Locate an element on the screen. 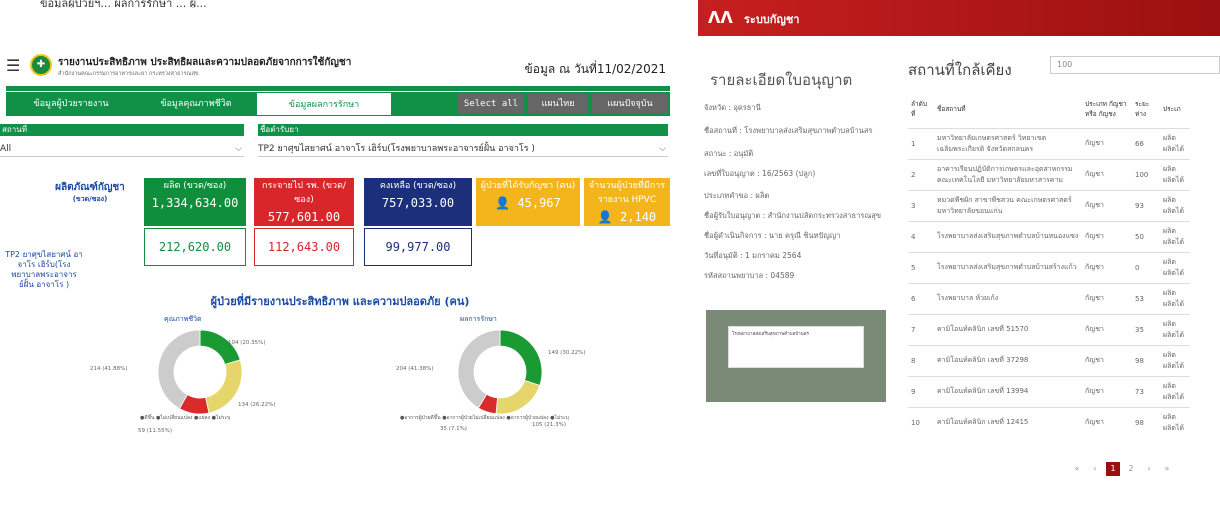  tab-treatment-result: ข้อมูลผลการรักษา is located at coordinates (324, 104).